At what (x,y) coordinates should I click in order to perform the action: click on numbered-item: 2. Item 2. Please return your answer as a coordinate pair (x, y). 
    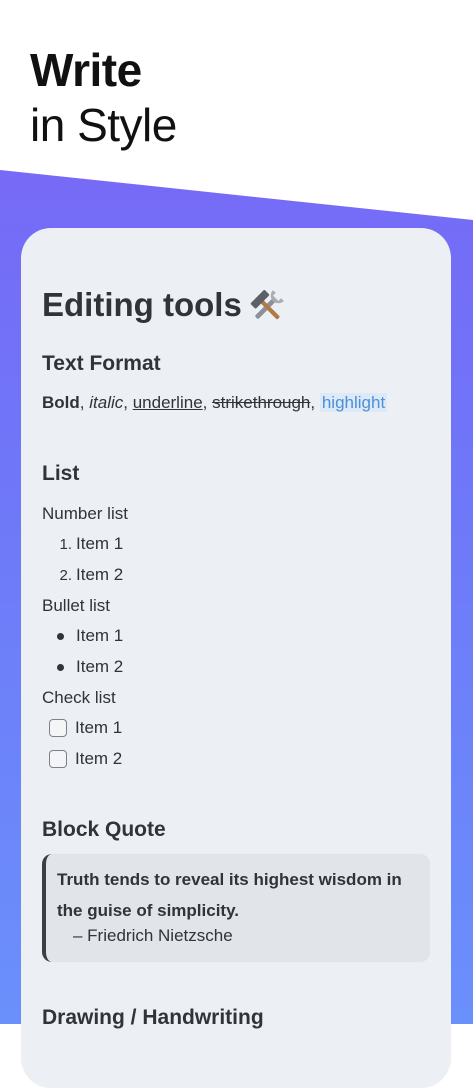
    Looking at the image, I should click on (82, 575).